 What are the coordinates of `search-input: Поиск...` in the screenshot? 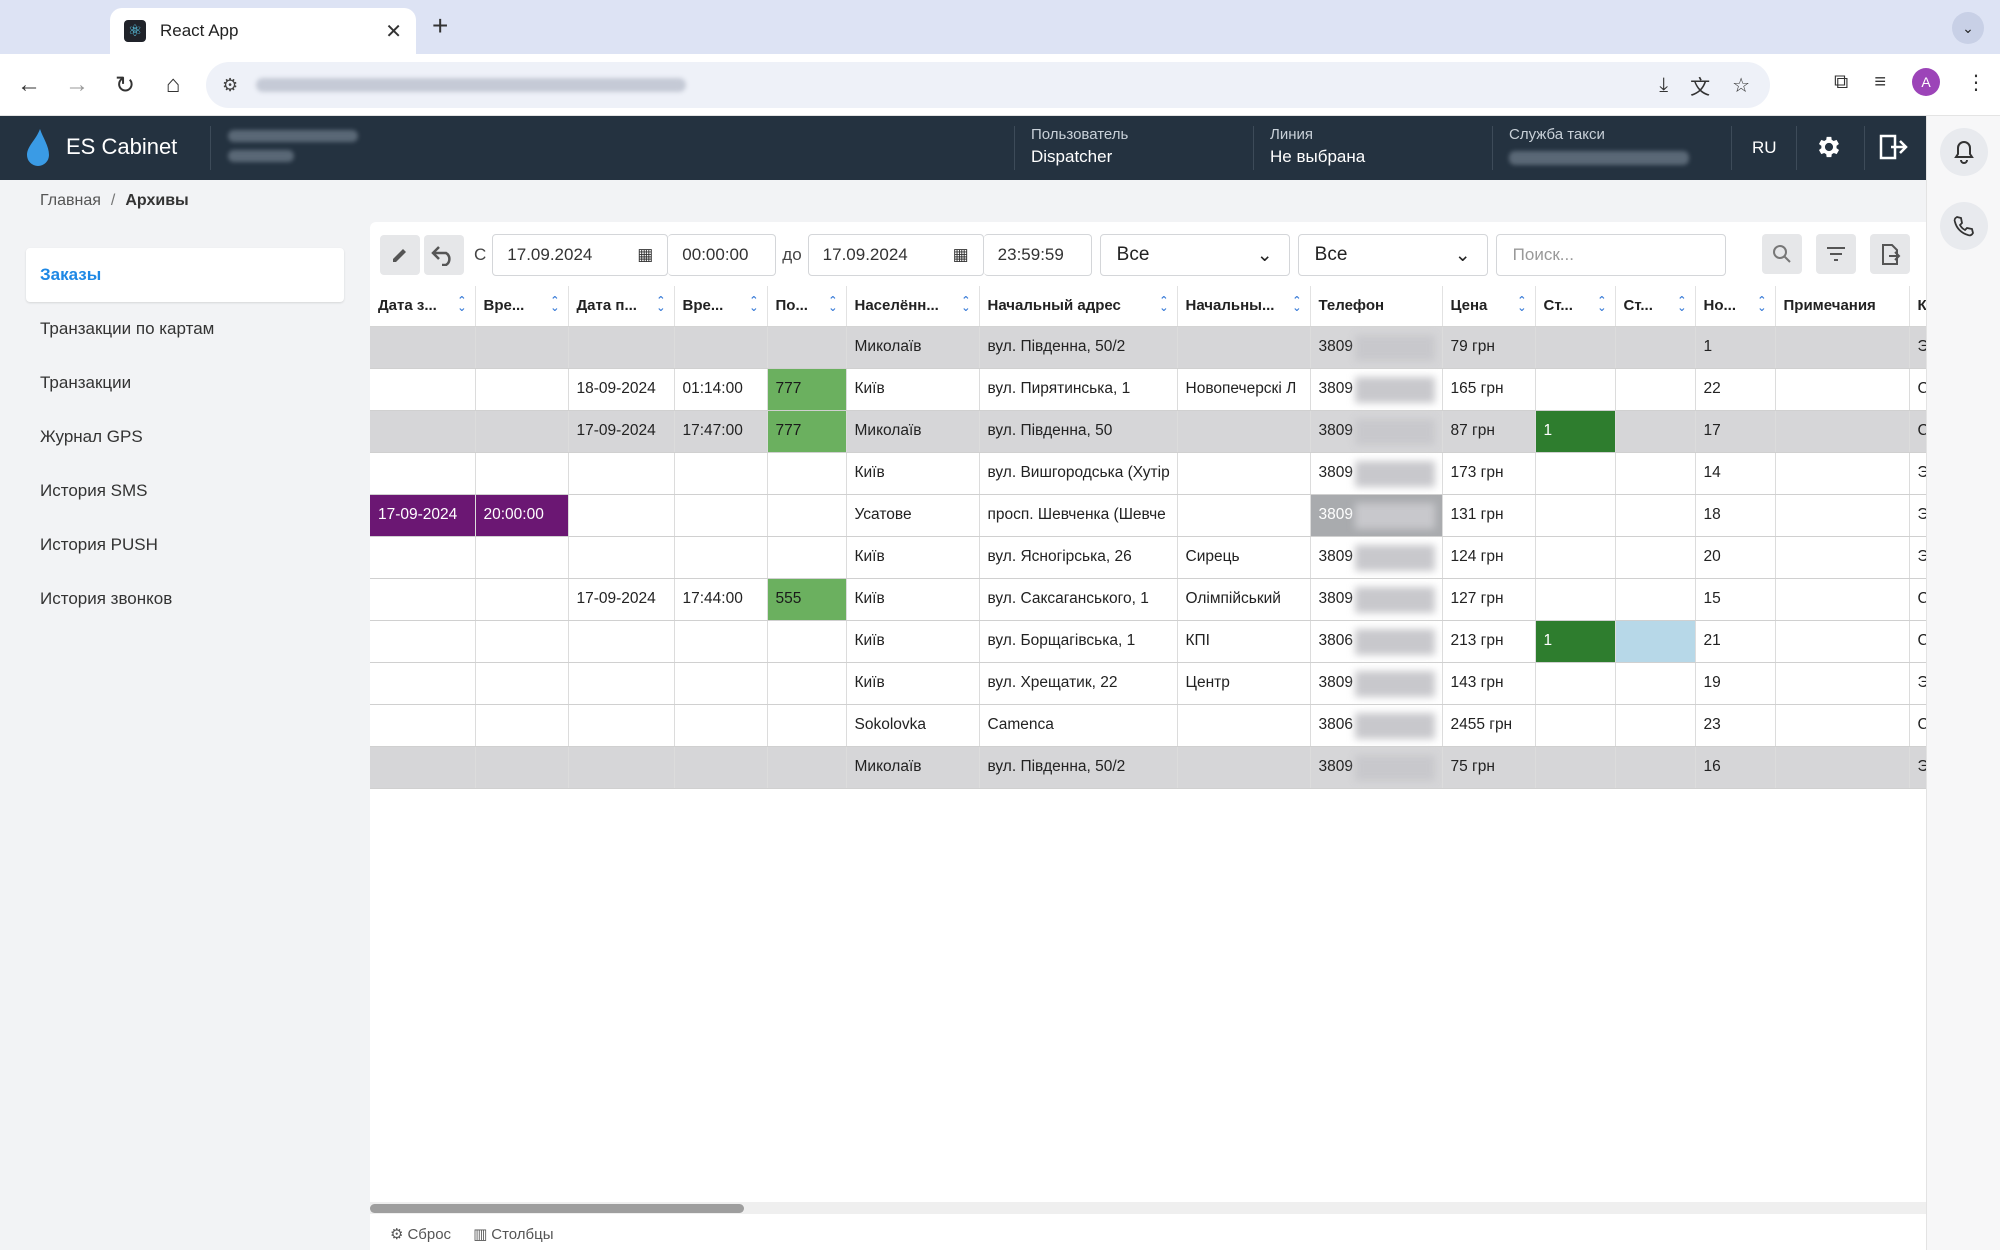 It's located at (1610, 255).